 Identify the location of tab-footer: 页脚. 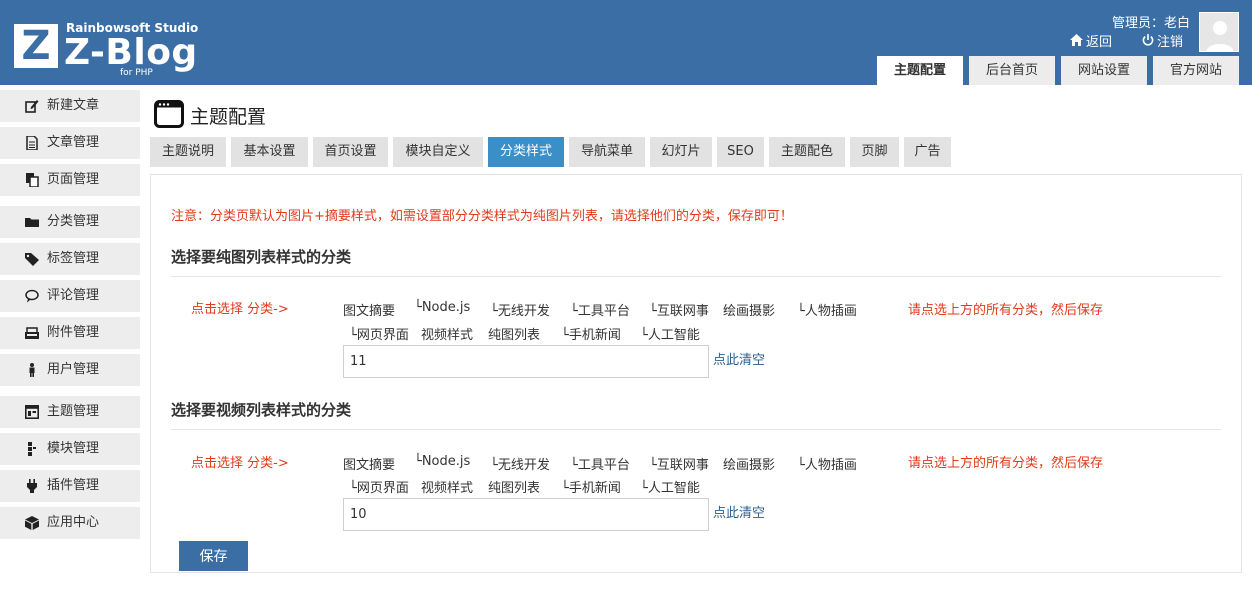
(874, 152).